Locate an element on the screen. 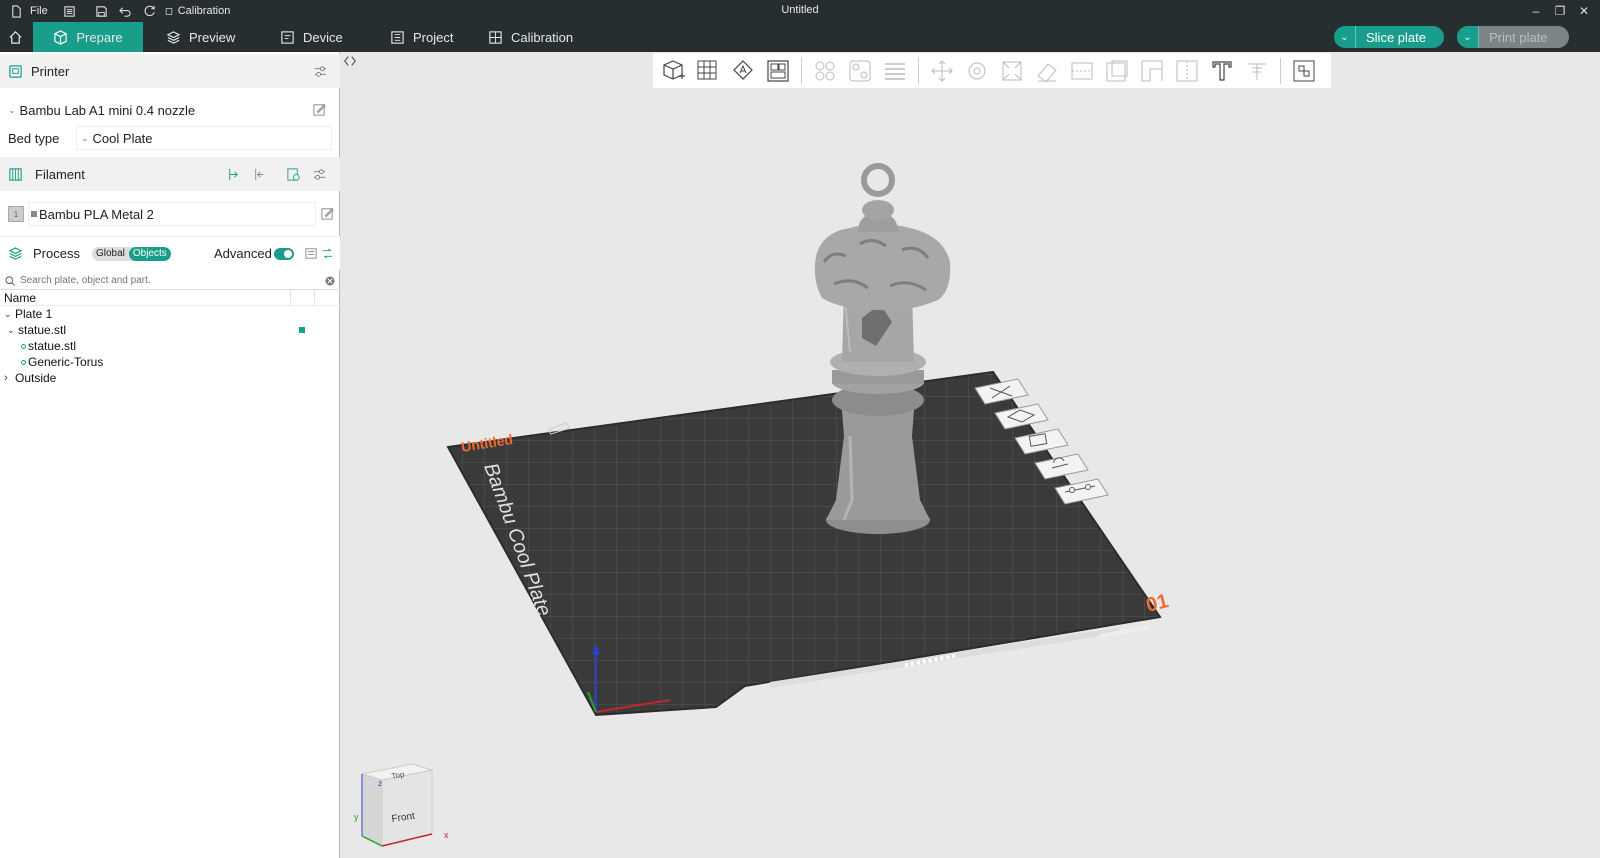  layer-settings-button is located at coordinates (895, 71).